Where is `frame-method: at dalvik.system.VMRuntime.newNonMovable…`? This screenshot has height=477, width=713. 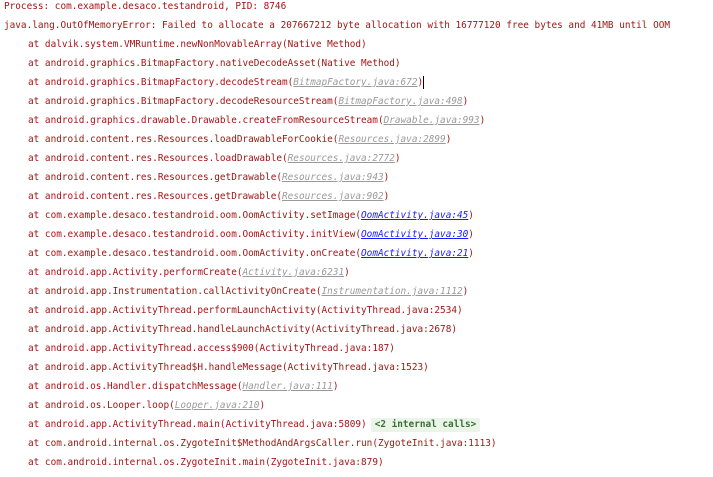 frame-method: at dalvik.system.VMRuntime.newNonMovable… is located at coordinates (155, 44).